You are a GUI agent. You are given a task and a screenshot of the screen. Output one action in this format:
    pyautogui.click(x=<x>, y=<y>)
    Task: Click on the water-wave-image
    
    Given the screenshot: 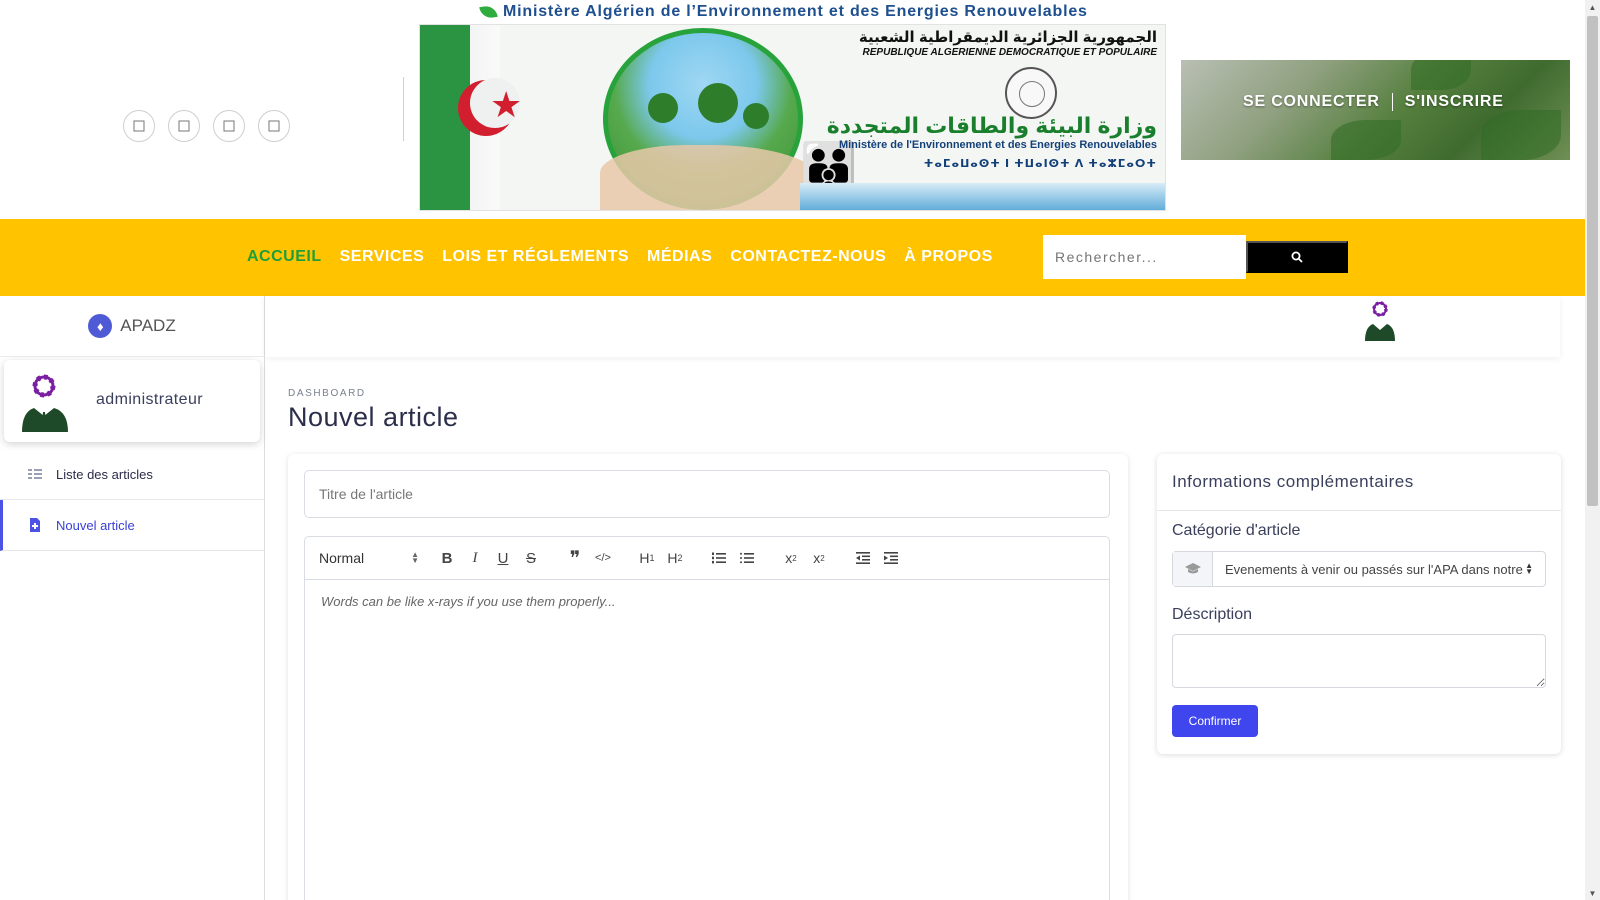 What is the action you would take?
    pyautogui.click(x=982, y=196)
    